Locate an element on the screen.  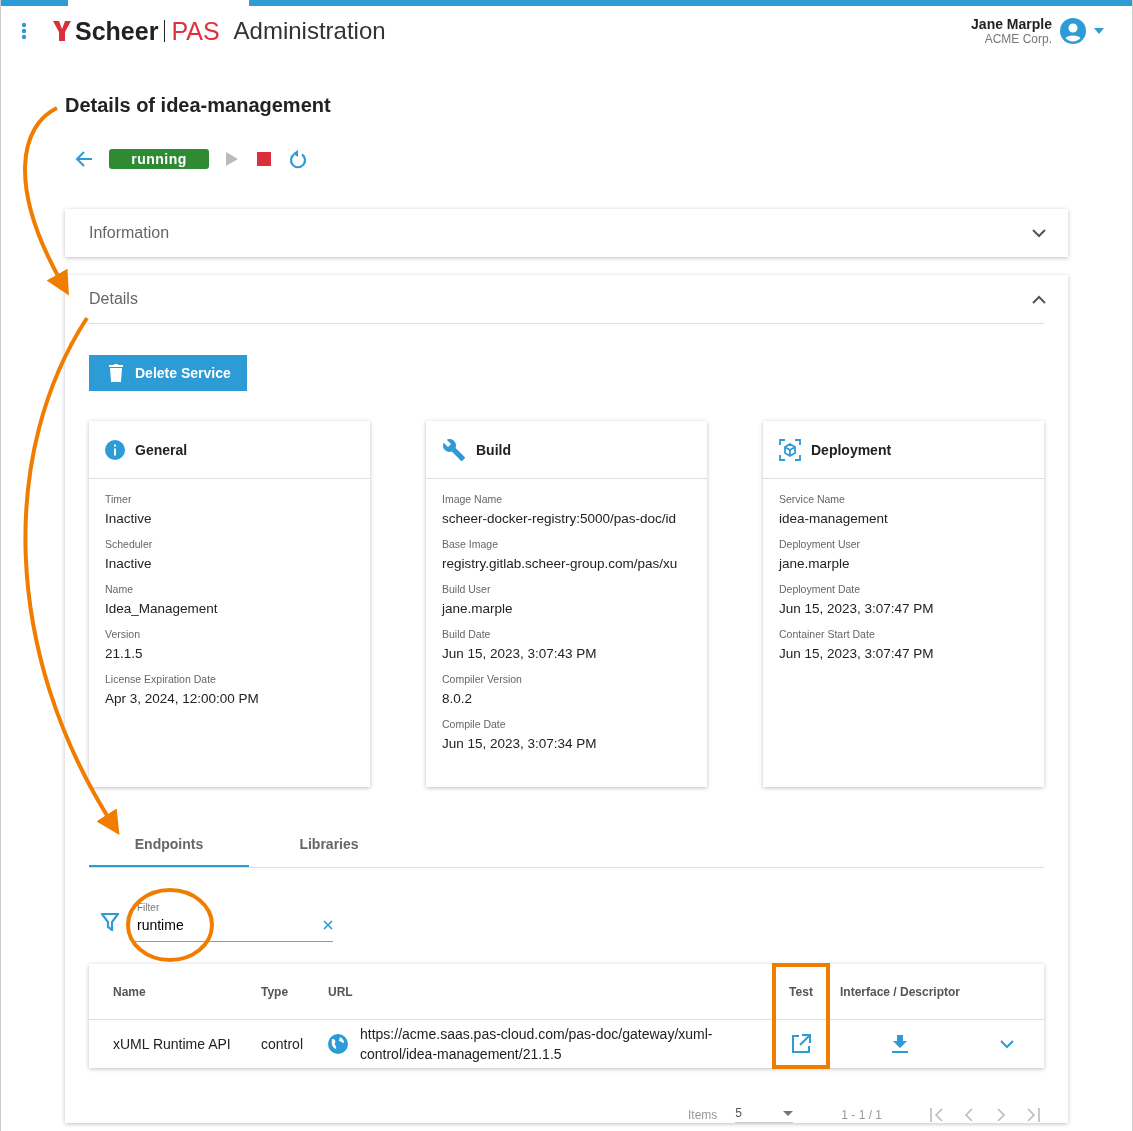
url-text: https://acme.saas.pas-cloud.com/pas-doc/gateway/xuml-control/idea-management/21.1.5 is located at coordinates (537, 1044).